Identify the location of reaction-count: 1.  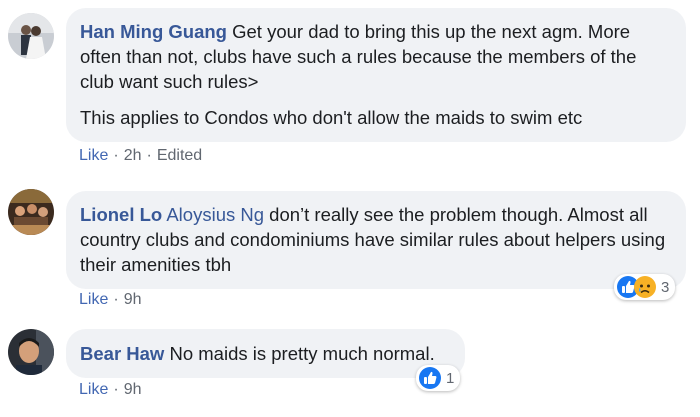
(450, 378).